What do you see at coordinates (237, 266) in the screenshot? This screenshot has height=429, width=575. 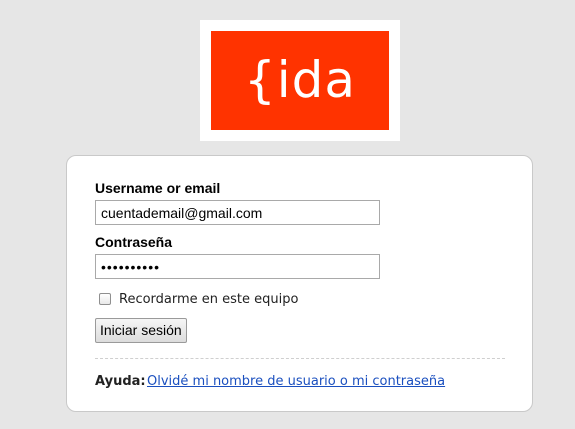 I see `password-input` at bounding box center [237, 266].